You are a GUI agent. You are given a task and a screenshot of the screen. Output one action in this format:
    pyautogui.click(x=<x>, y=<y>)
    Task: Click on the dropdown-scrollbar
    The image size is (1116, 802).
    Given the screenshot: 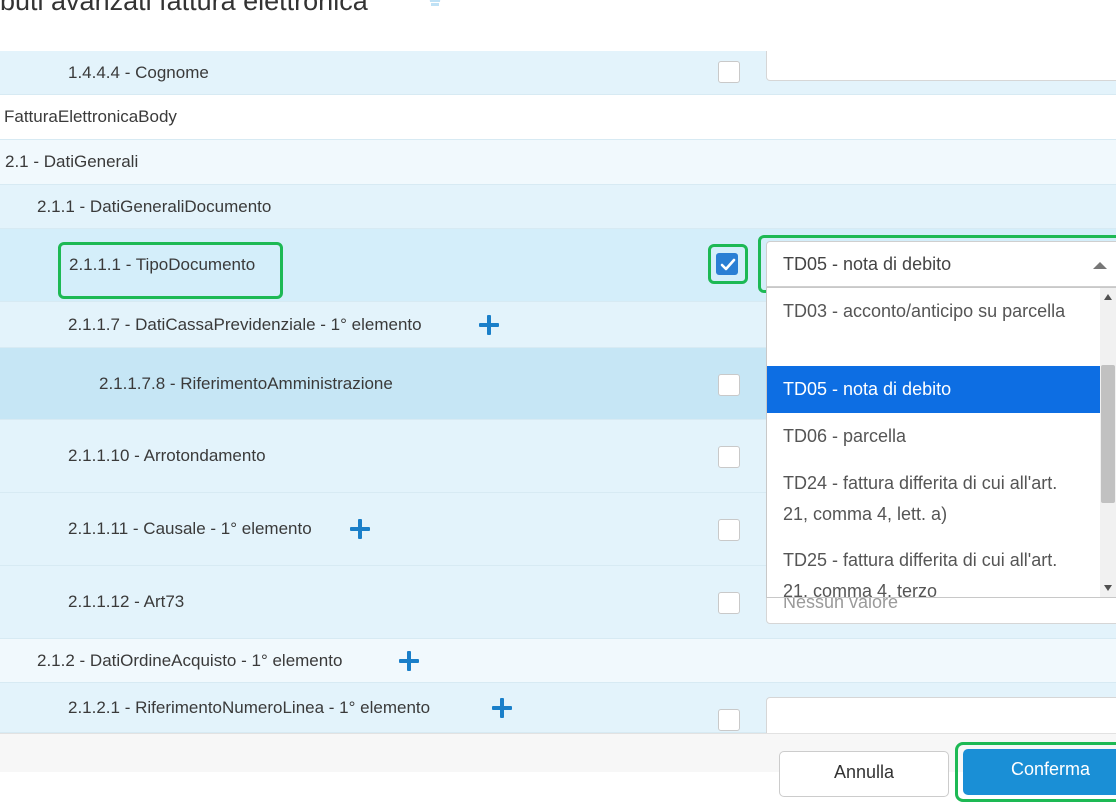 What is the action you would take?
    pyautogui.click(x=1108, y=442)
    